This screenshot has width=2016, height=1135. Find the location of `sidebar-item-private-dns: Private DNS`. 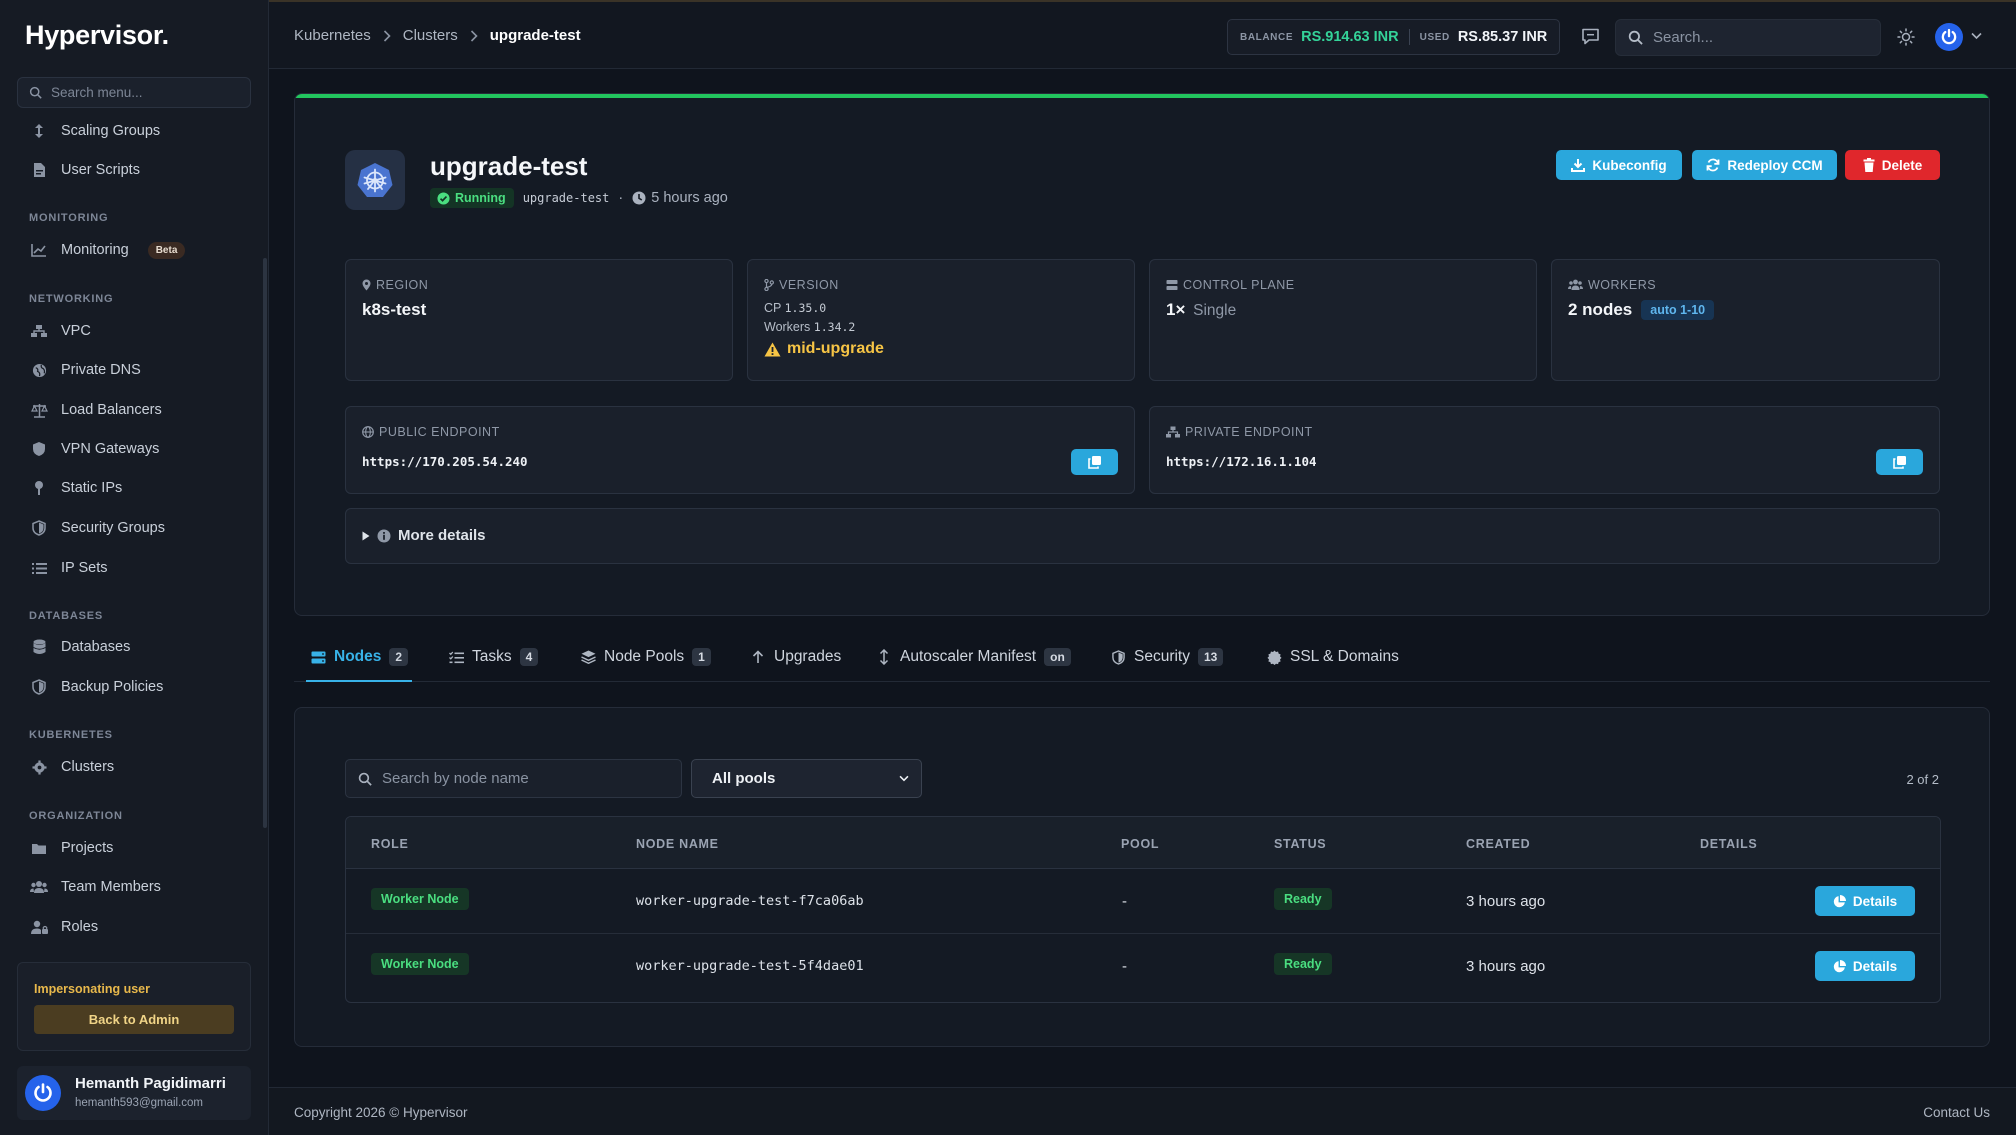

sidebar-item-private-dns: Private DNS is located at coordinates (140, 370).